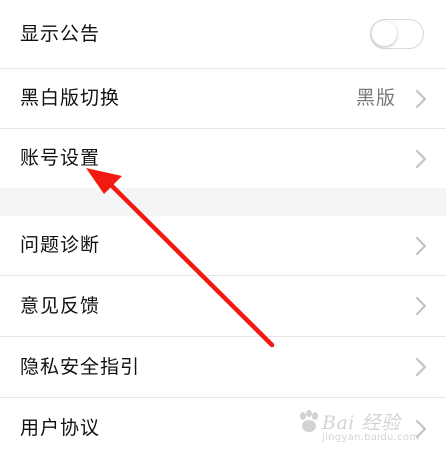 Image resolution: width=446 pixels, height=459 pixels. What do you see at coordinates (223, 98) in the screenshot?
I see `settings-row-theme-switch: 黑白版切换 黑版` at bounding box center [223, 98].